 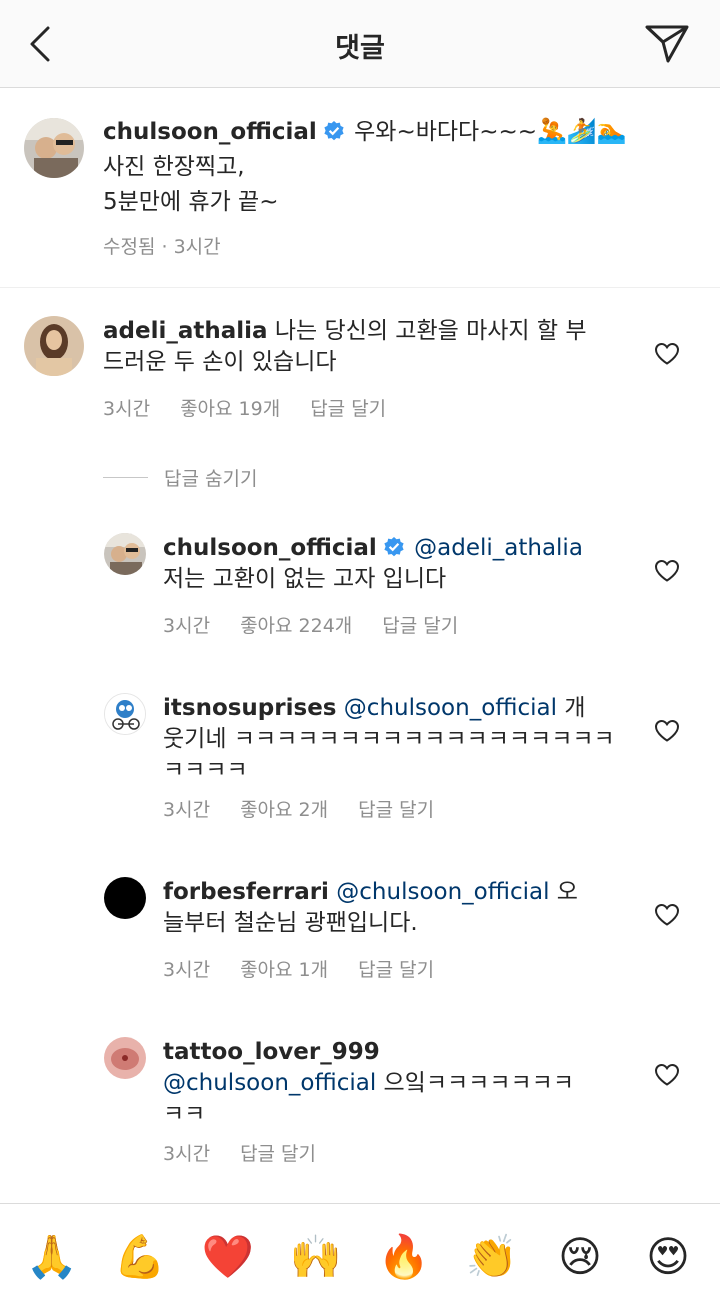 What do you see at coordinates (270, 548) in the screenshot?
I see `reply-username: chulsoon_official` at bounding box center [270, 548].